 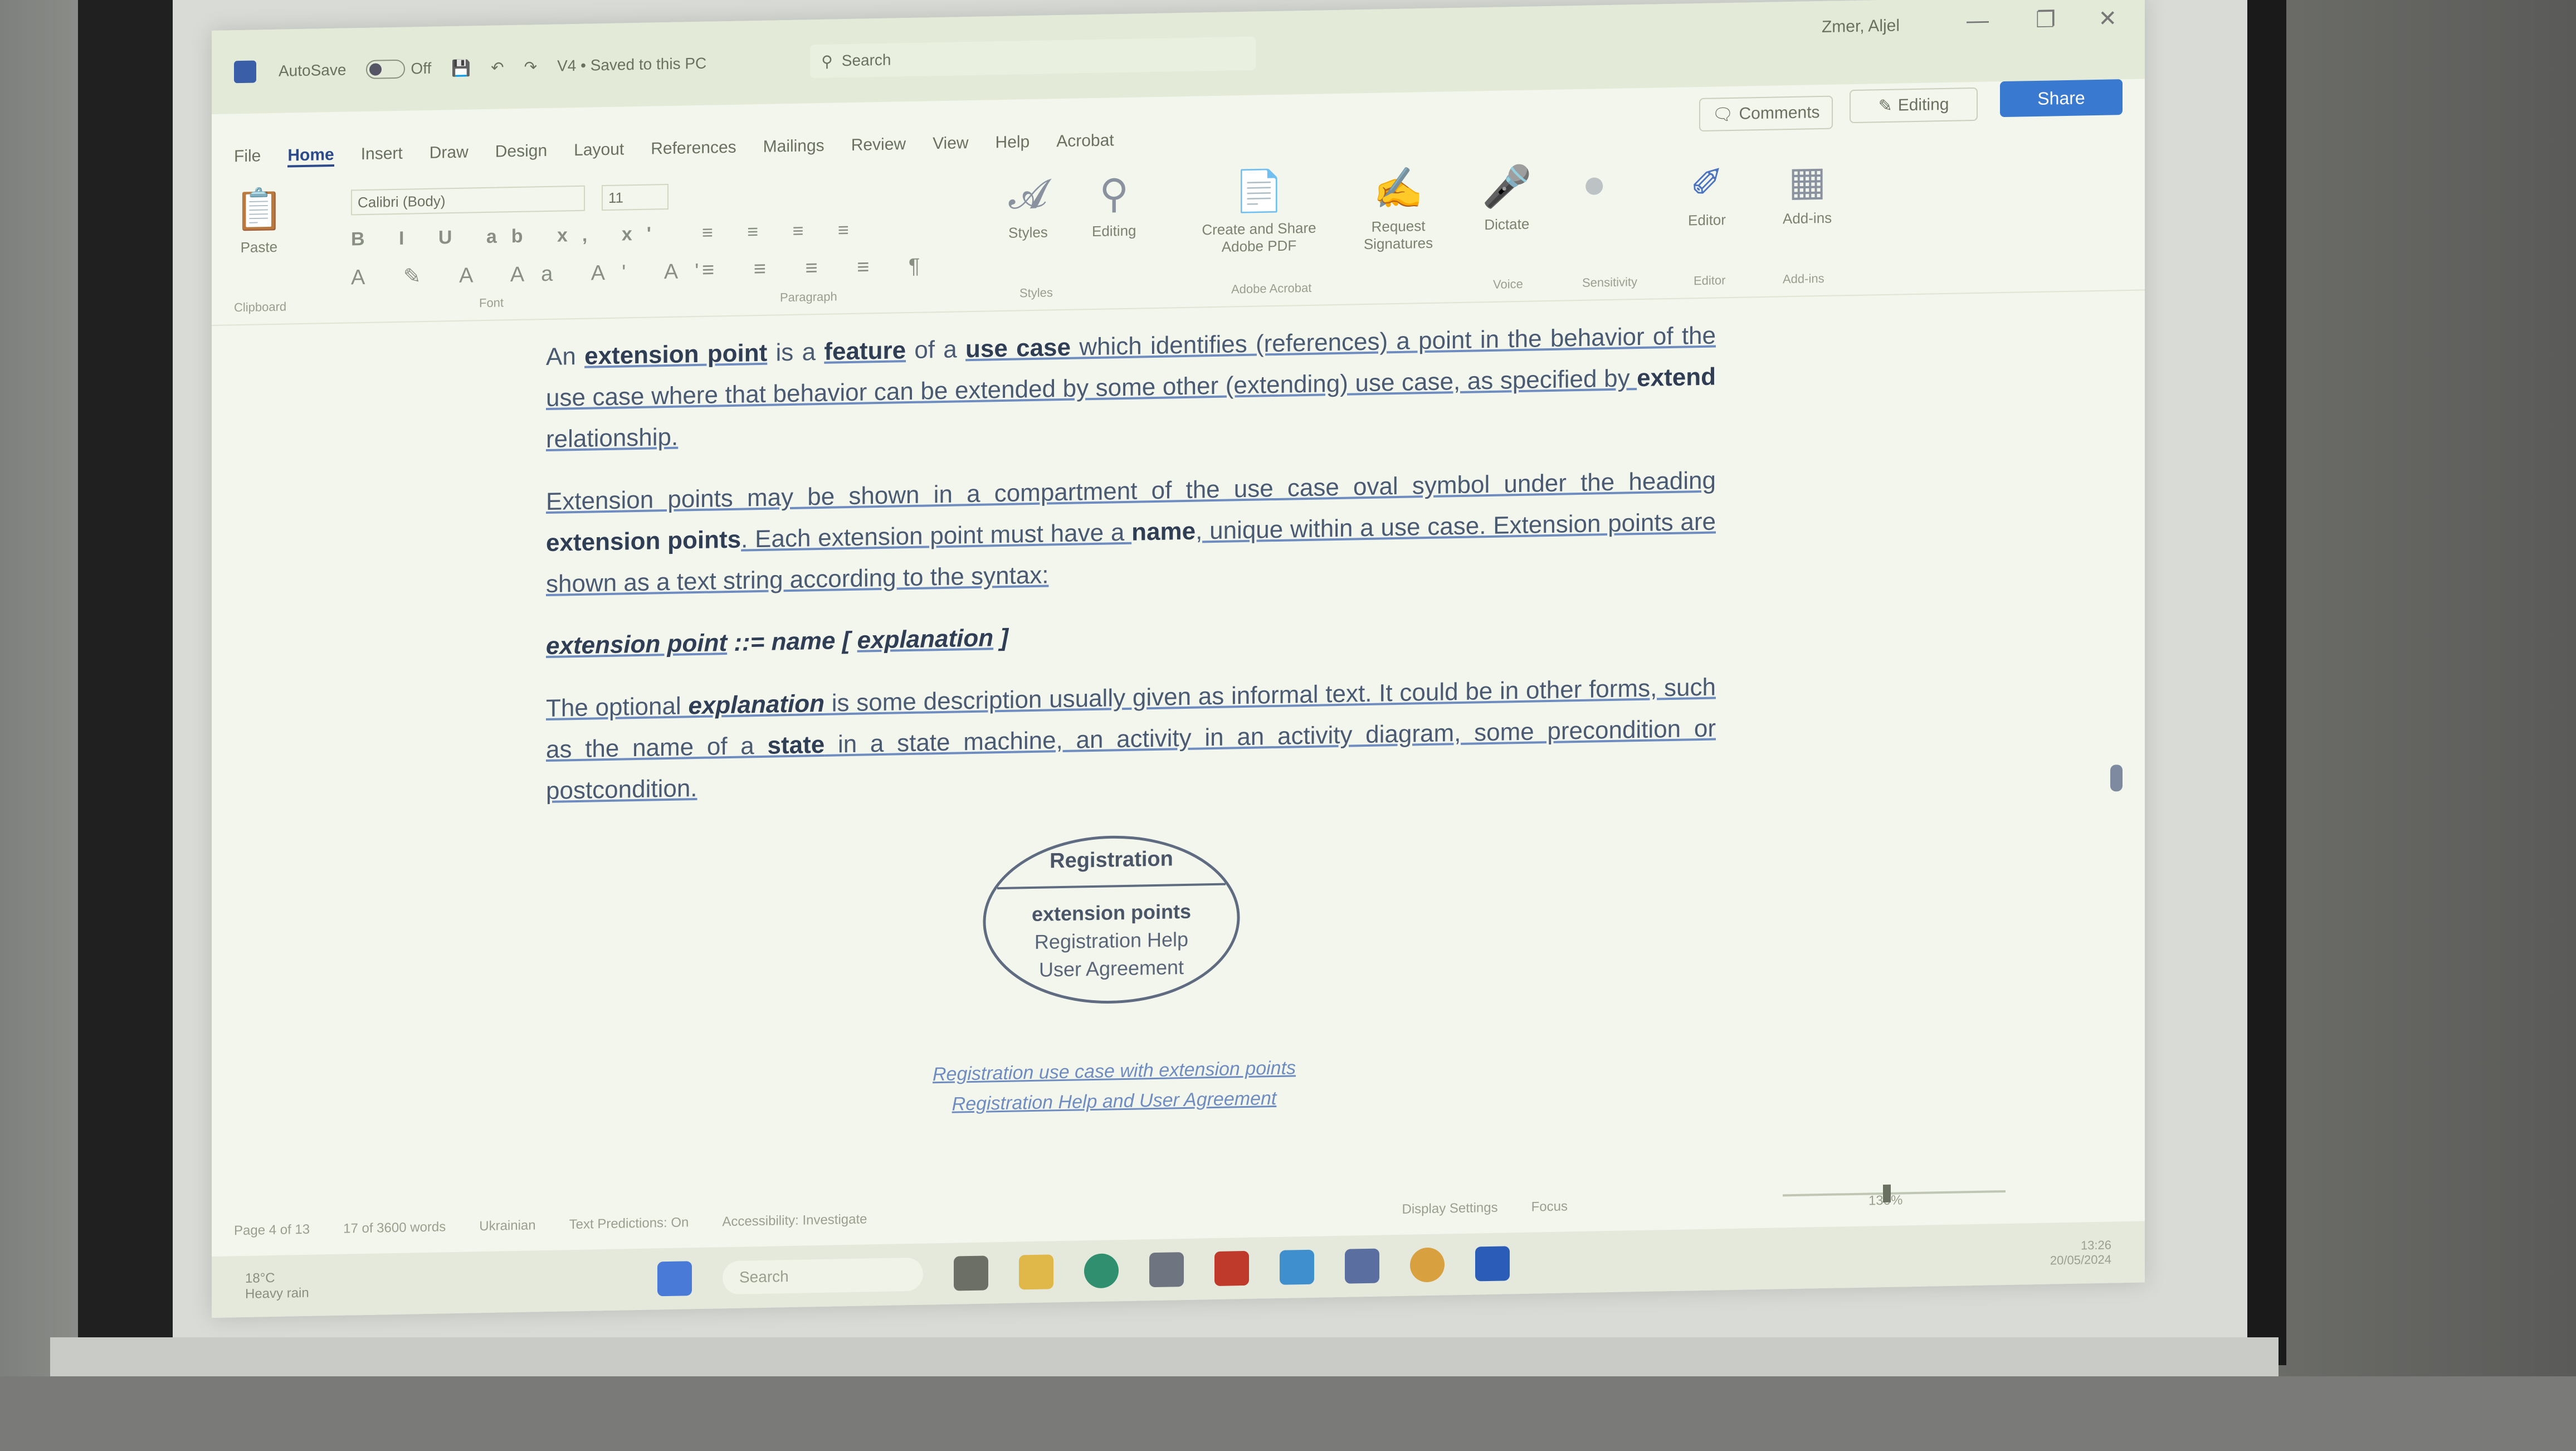 I want to click on syntax-bracket-open: [, so click(x=846, y=641).